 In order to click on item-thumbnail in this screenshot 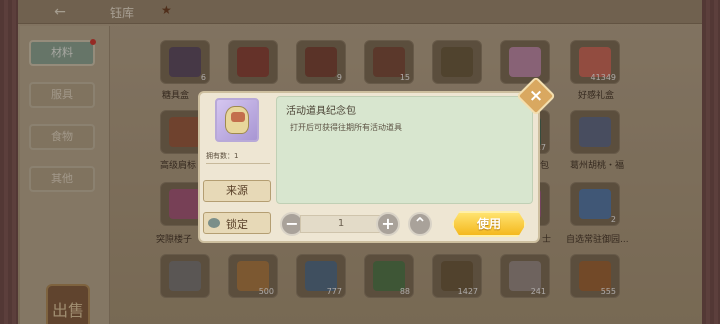, I will do `click(237, 120)`.